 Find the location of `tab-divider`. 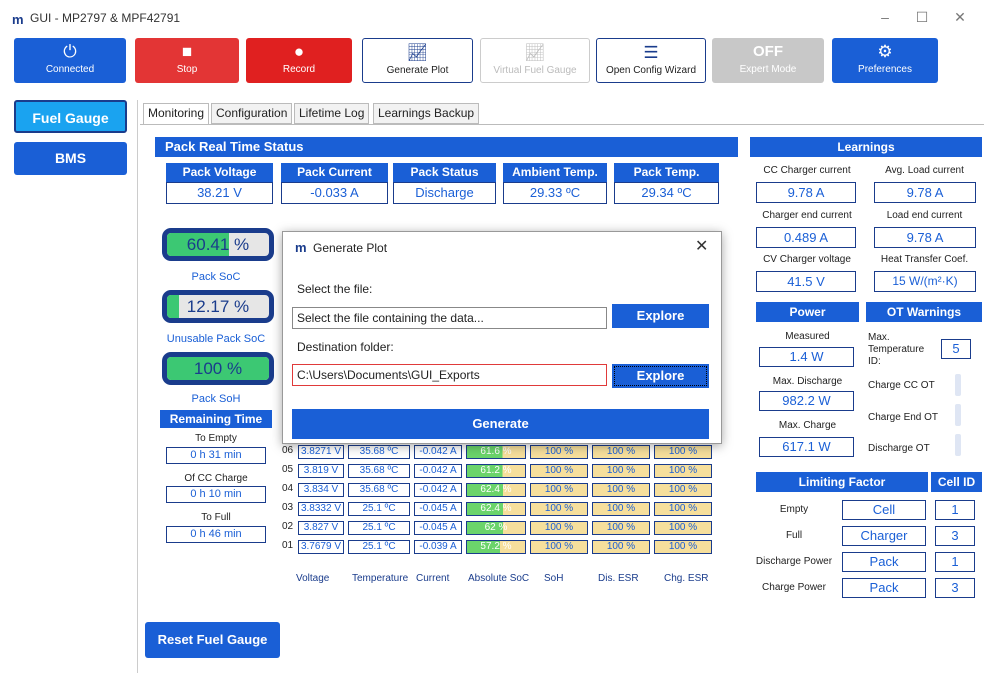

tab-divider is located at coordinates (562, 124).